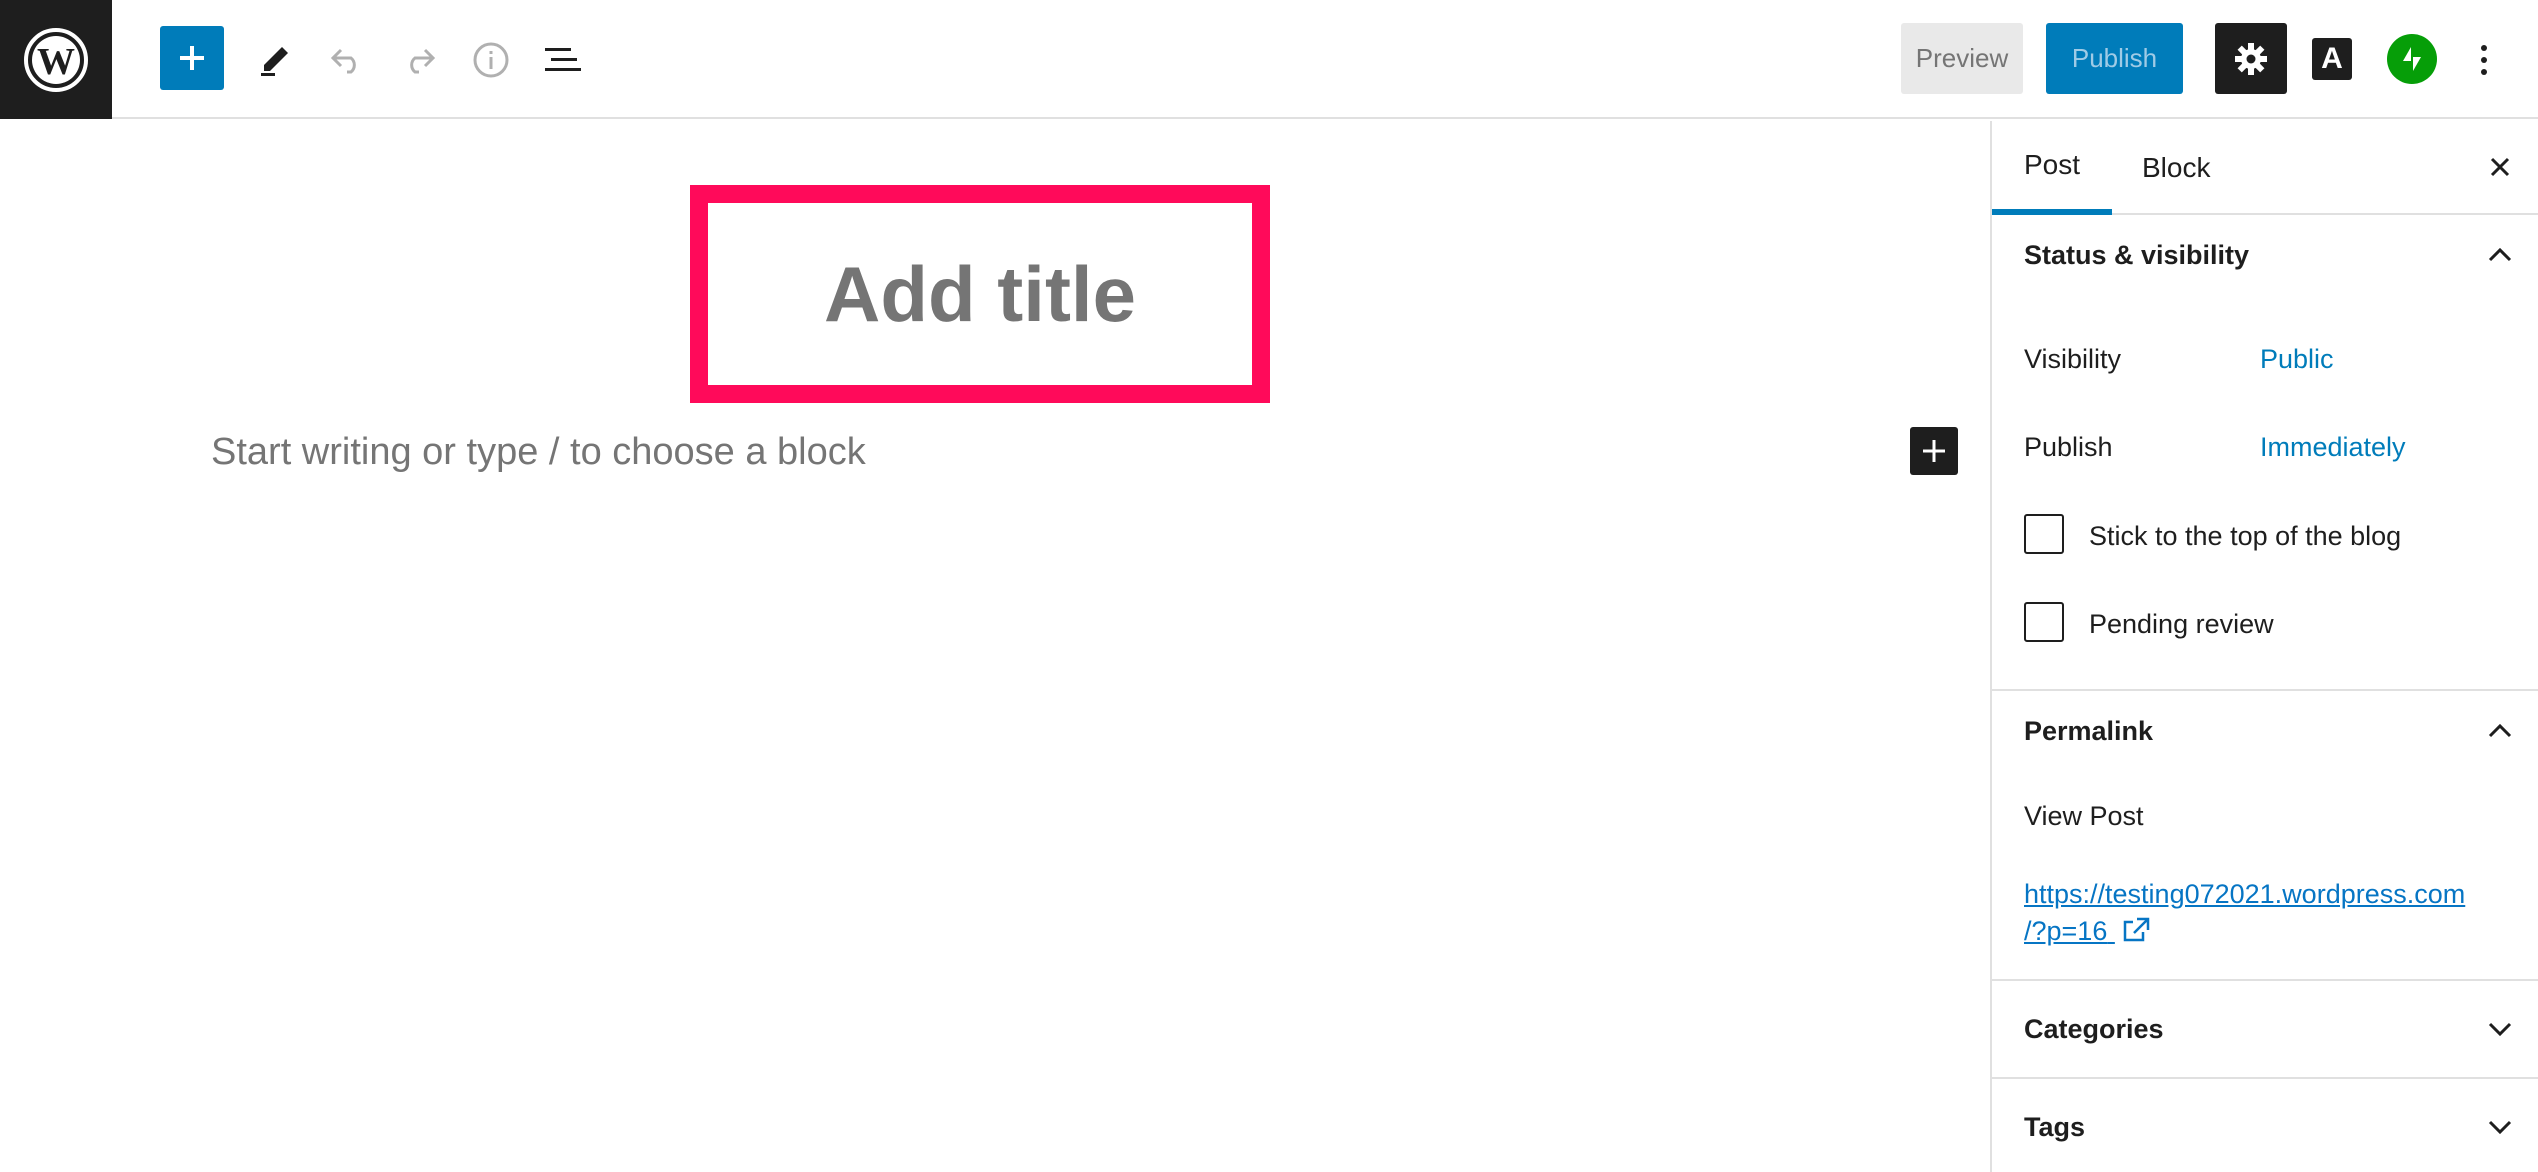 The width and height of the screenshot is (2538, 1172). I want to click on categories-panel-toggle: Categories, so click(2265, 1029).